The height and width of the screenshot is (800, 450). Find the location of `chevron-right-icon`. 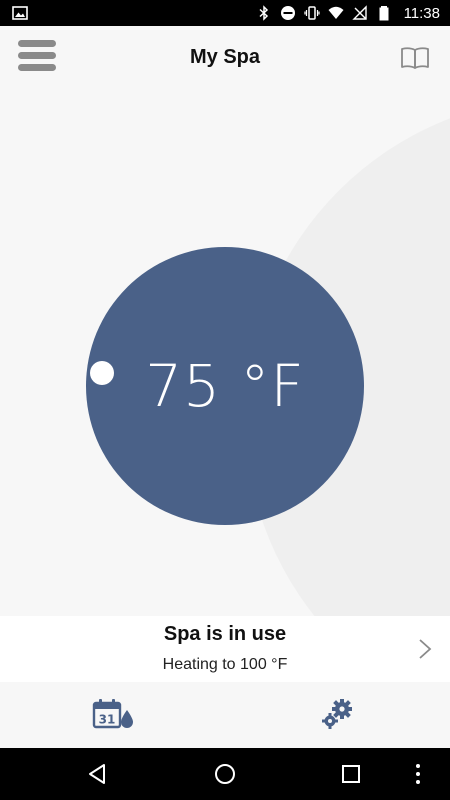

chevron-right-icon is located at coordinates (425, 649).